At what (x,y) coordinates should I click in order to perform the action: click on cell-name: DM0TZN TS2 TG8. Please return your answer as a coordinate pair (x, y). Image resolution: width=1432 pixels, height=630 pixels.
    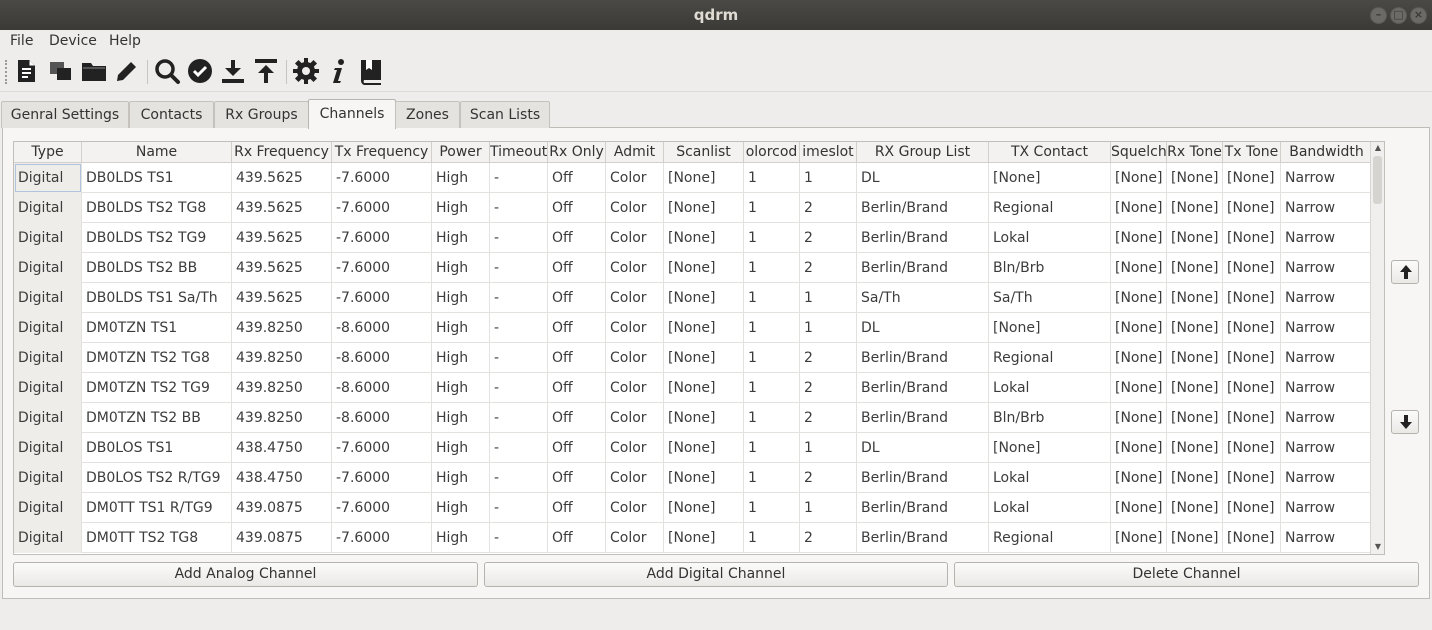
    Looking at the image, I should click on (157, 358).